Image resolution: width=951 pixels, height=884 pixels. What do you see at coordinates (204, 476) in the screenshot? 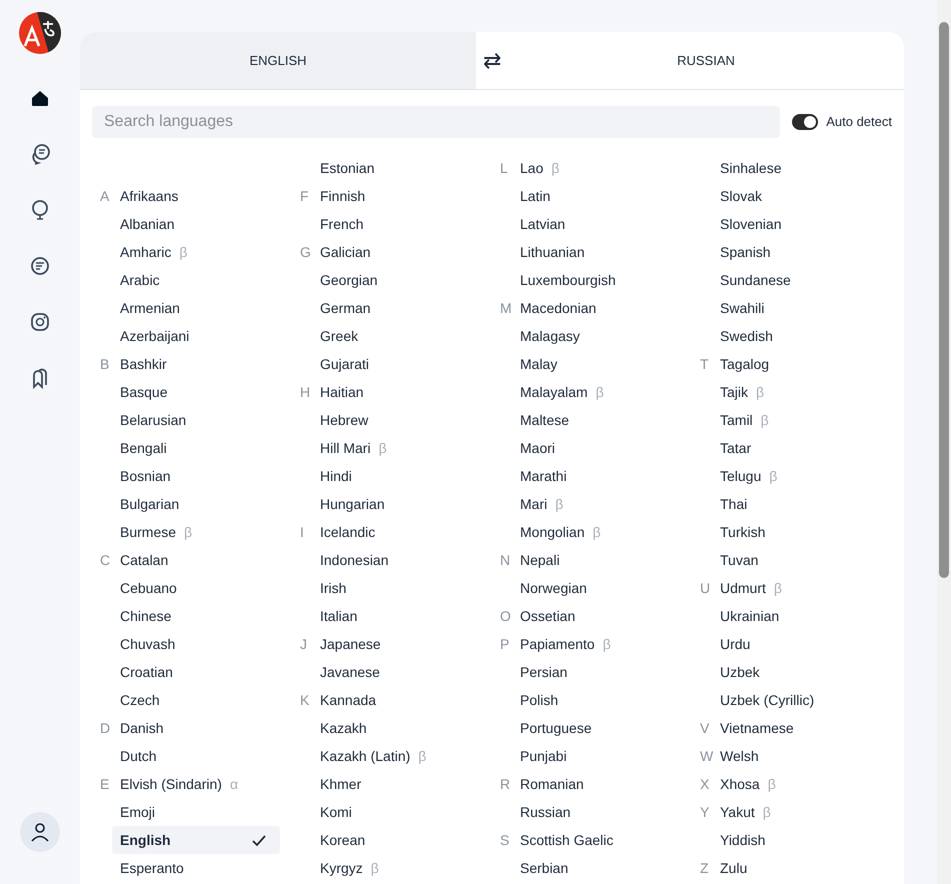
I see `language-item: Bosnian` at bounding box center [204, 476].